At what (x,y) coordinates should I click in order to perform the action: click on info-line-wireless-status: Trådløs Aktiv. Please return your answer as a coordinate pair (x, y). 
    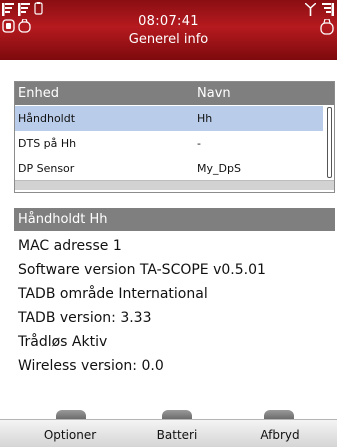
    Looking at the image, I should click on (63, 342).